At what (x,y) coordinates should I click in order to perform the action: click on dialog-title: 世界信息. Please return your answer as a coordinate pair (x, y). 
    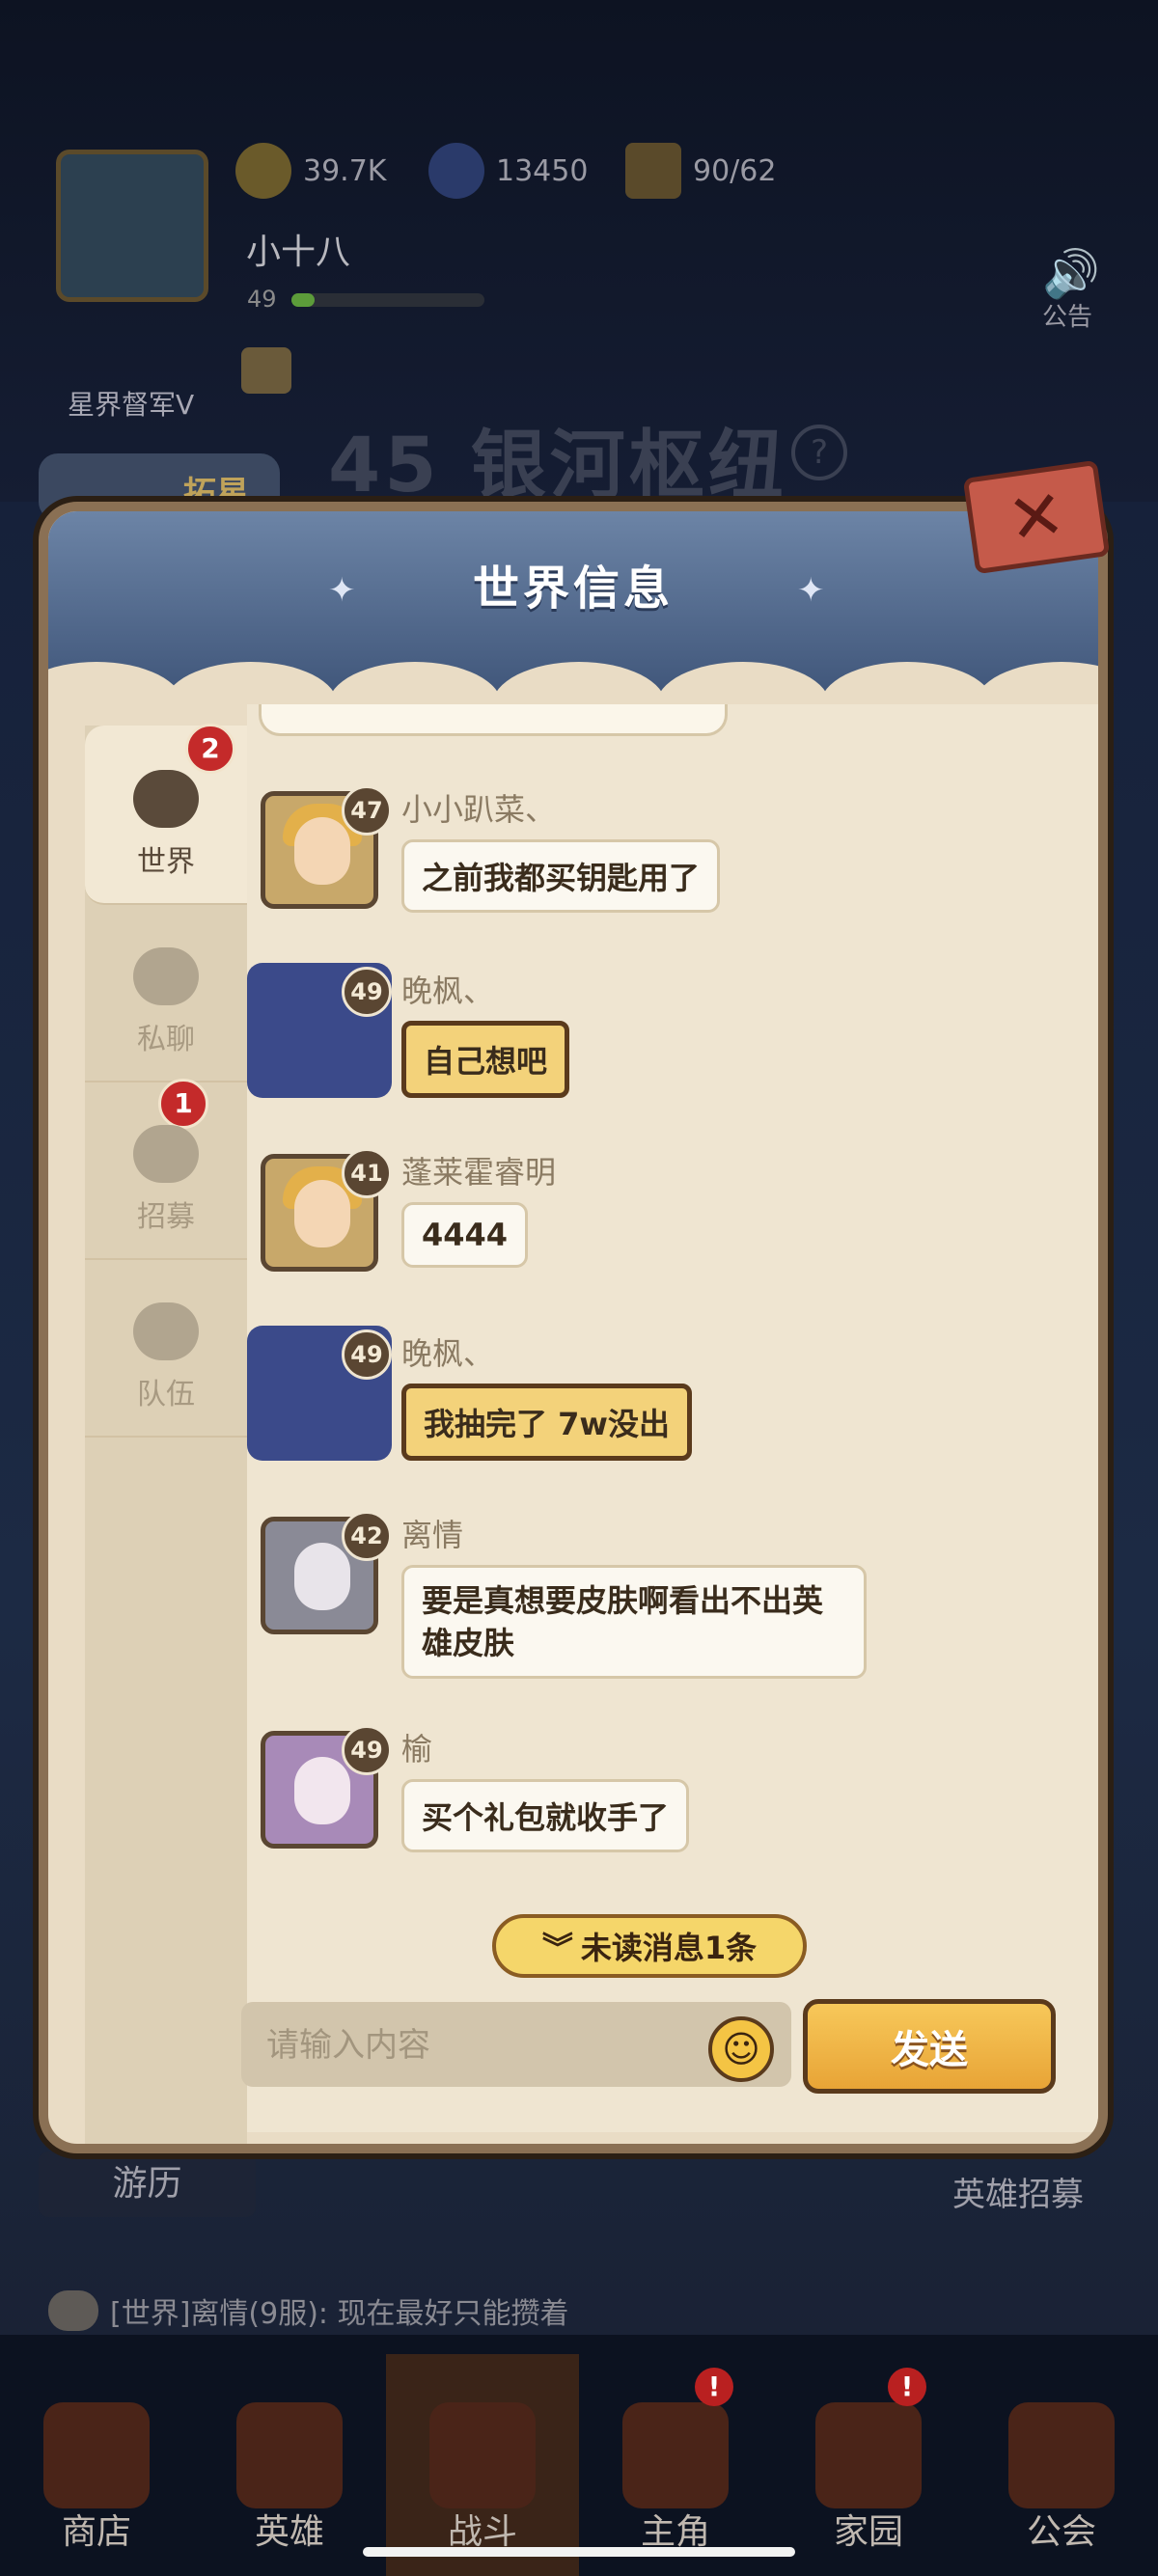
    Looking at the image, I should click on (573, 589).